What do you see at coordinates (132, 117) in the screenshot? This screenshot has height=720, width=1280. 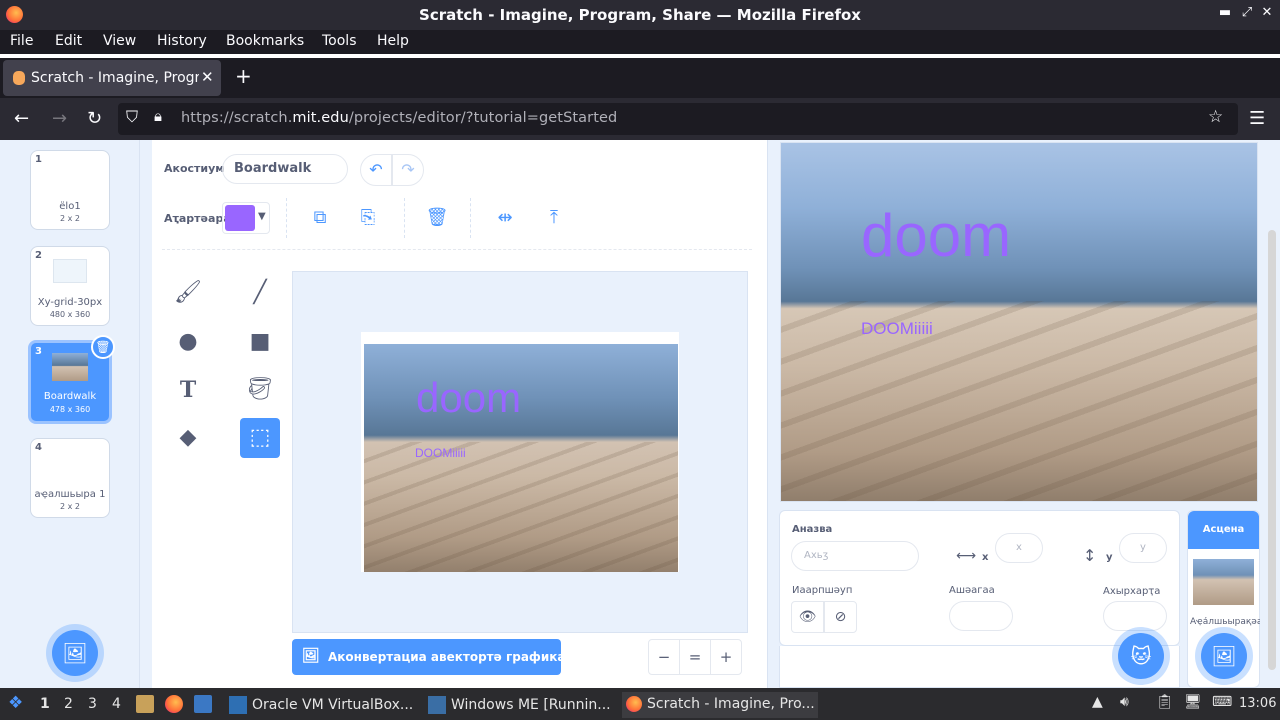 I see `shield-icon: ⛉` at bounding box center [132, 117].